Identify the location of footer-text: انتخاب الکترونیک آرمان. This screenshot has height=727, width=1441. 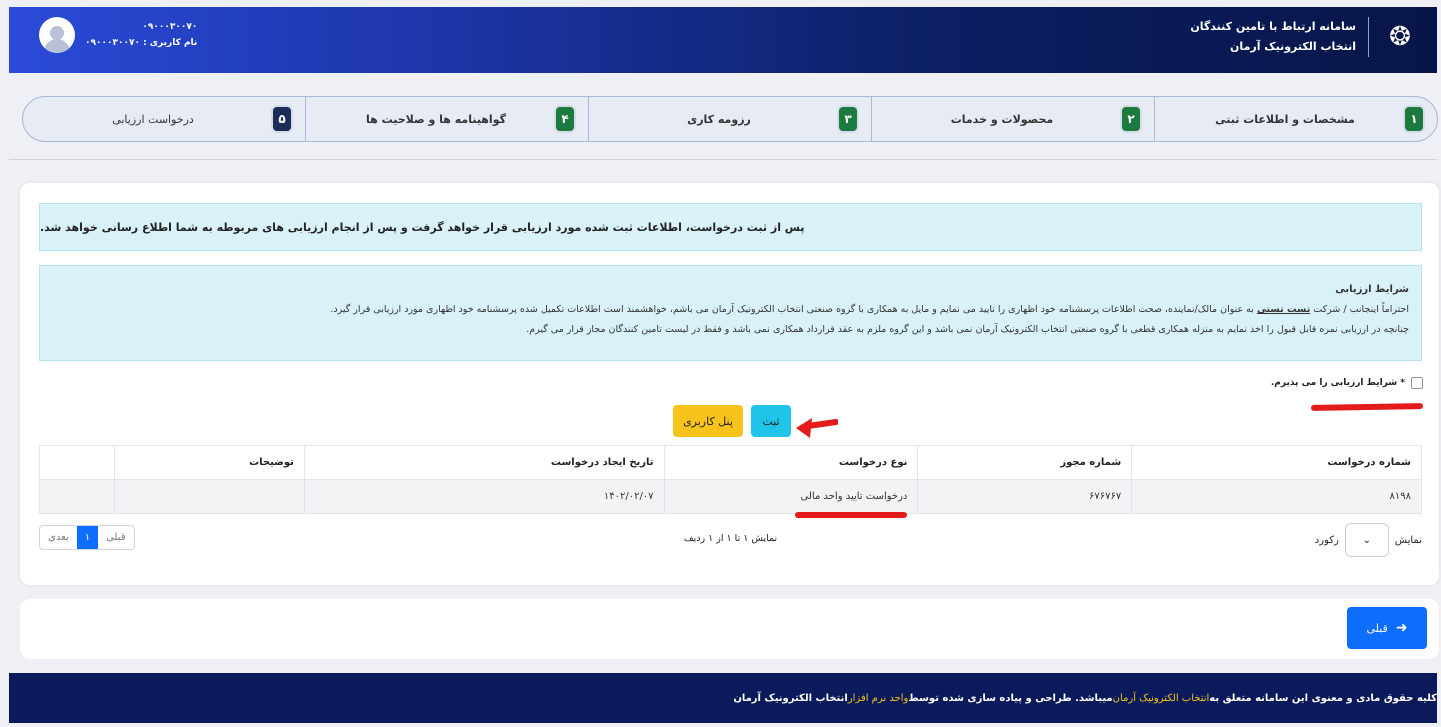
(790, 698).